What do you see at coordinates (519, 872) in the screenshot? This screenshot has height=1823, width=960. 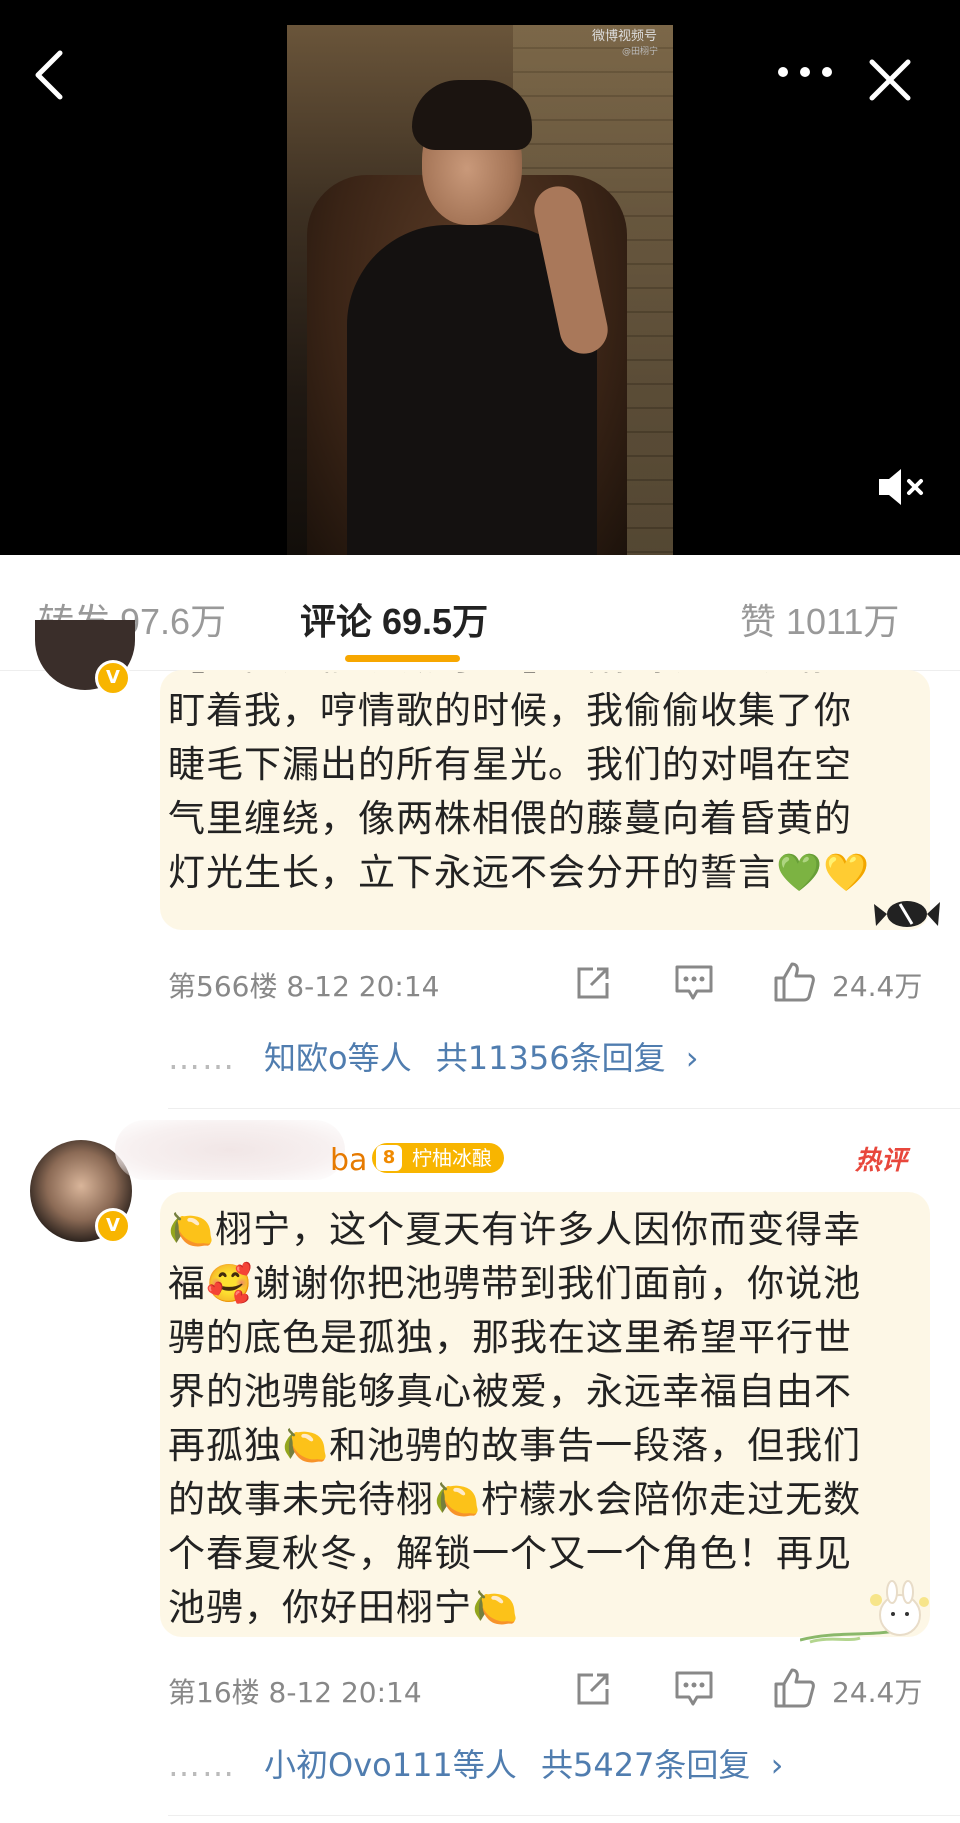 I see `comment-line: 灯光生长，立下永远不会分开的誓言💚💛` at bounding box center [519, 872].